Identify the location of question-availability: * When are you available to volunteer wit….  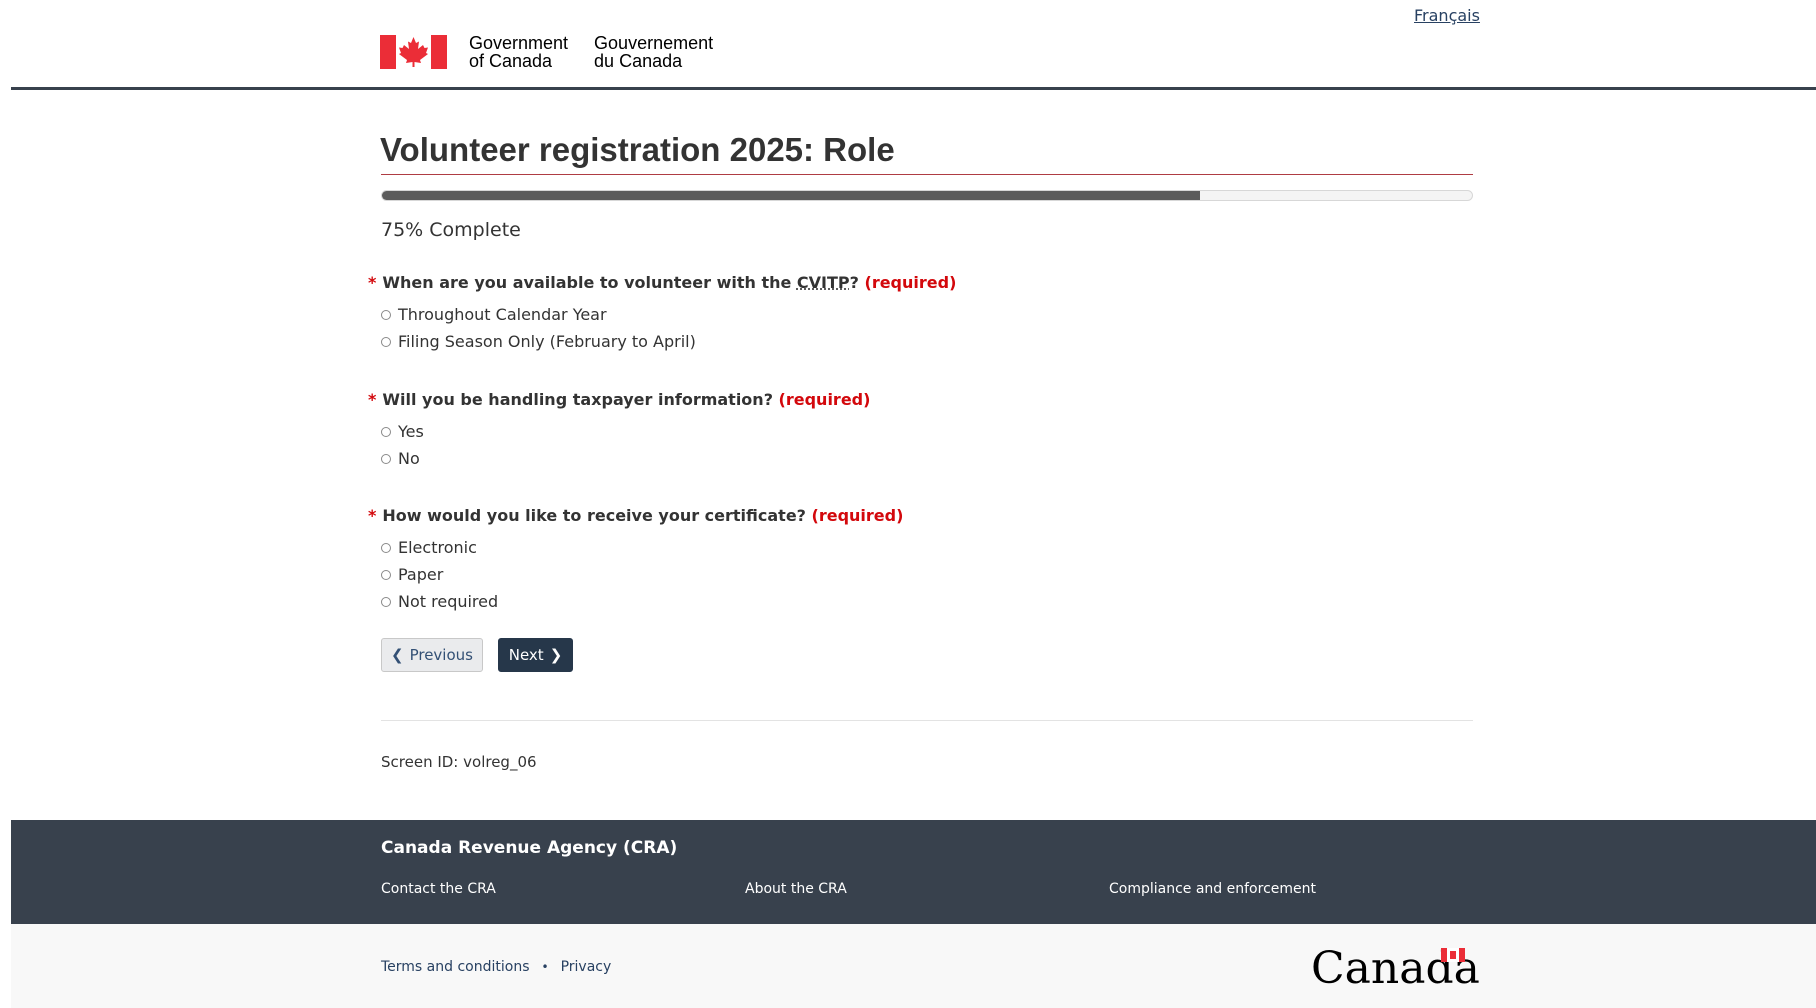
(662, 312).